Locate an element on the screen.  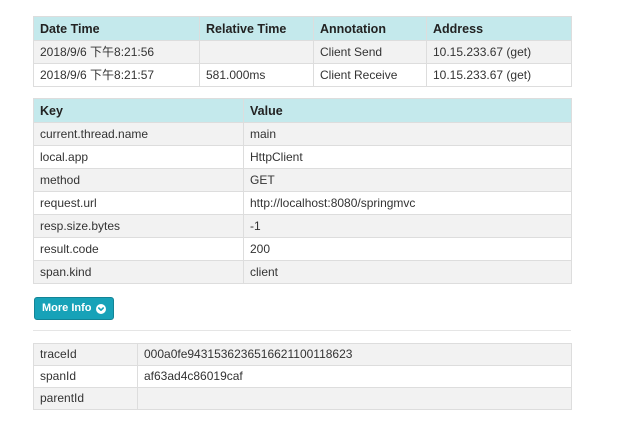
table-row: spanId af63ad4c86019caf is located at coordinates (302, 376).